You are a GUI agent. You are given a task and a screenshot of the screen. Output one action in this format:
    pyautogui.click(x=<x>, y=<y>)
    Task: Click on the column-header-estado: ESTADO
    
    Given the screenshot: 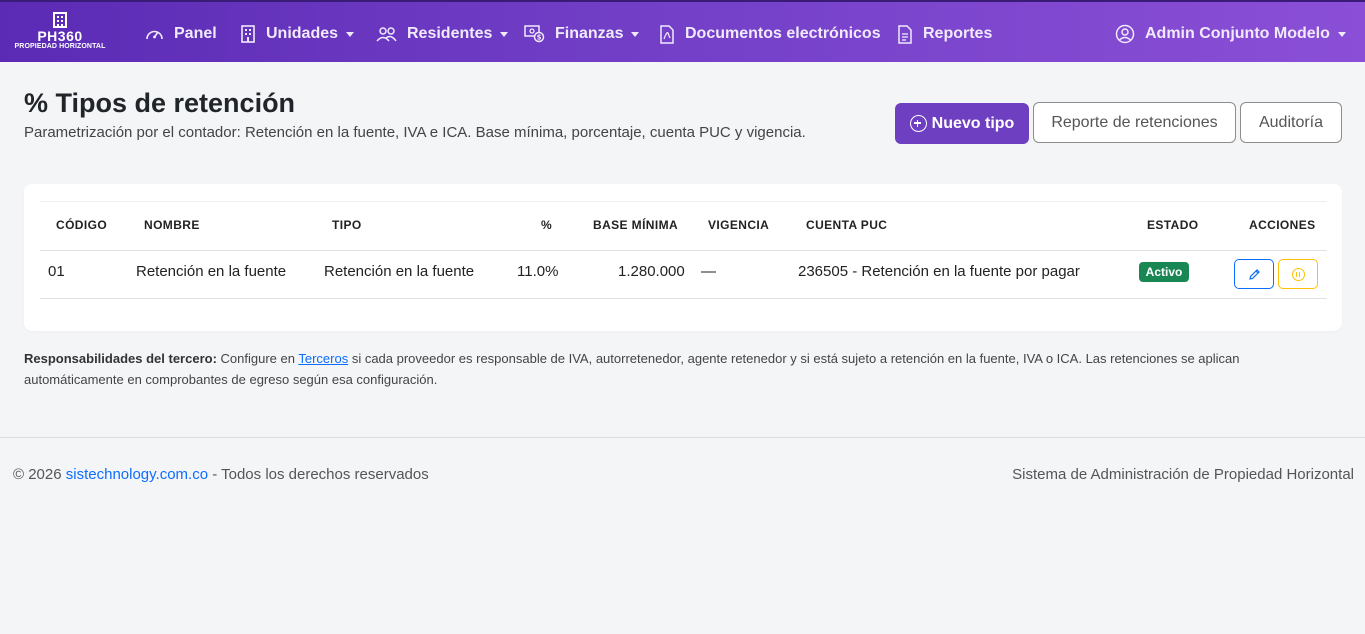 What is the action you would take?
    pyautogui.click(x=1173, y=225)
    